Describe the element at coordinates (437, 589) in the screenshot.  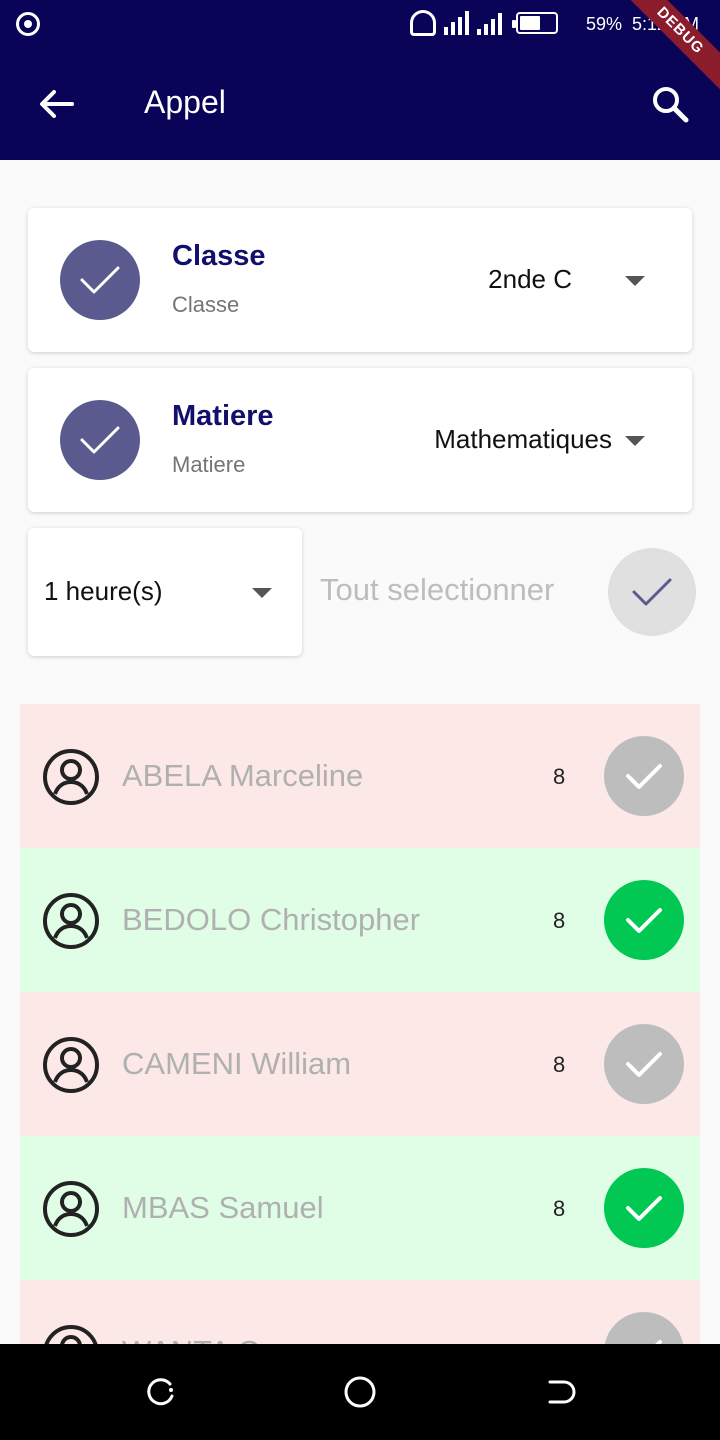
I see `select-all-label: Tout selectionner` at that location.